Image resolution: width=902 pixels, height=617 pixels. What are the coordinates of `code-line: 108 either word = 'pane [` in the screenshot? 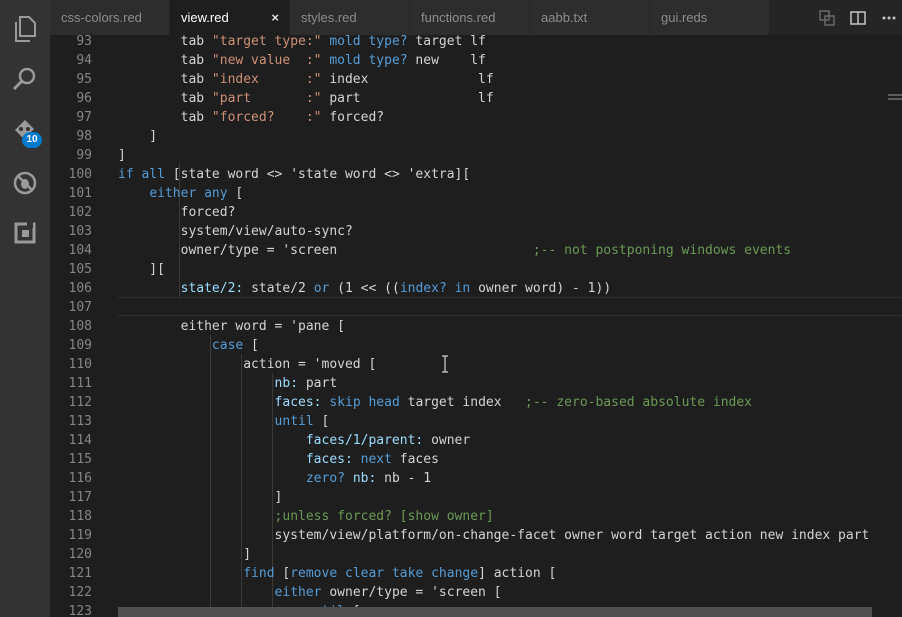 It's located at (476, 326).